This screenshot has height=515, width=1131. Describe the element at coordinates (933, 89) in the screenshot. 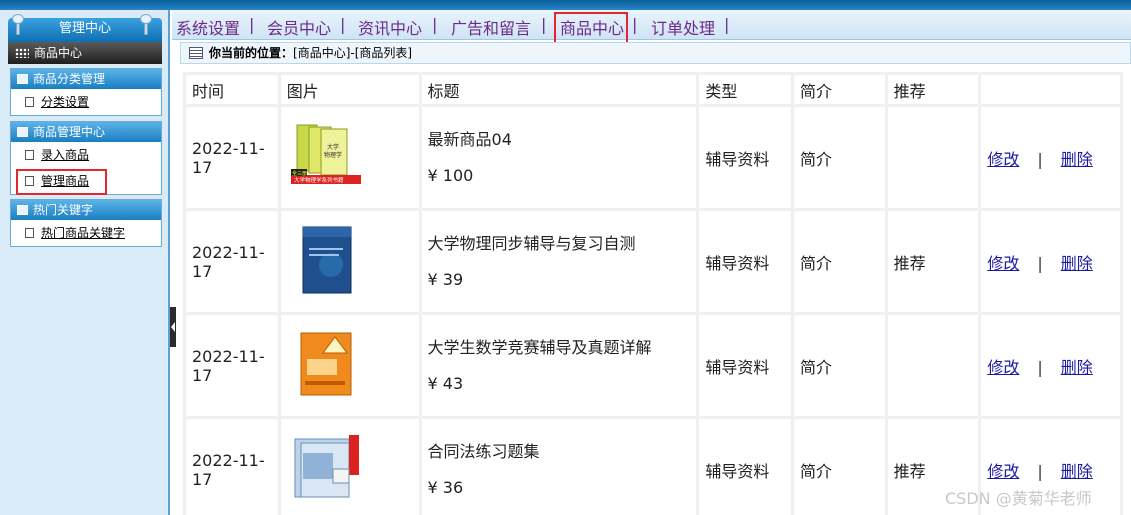

I see `col-header-recommend: 推荐` at that location.